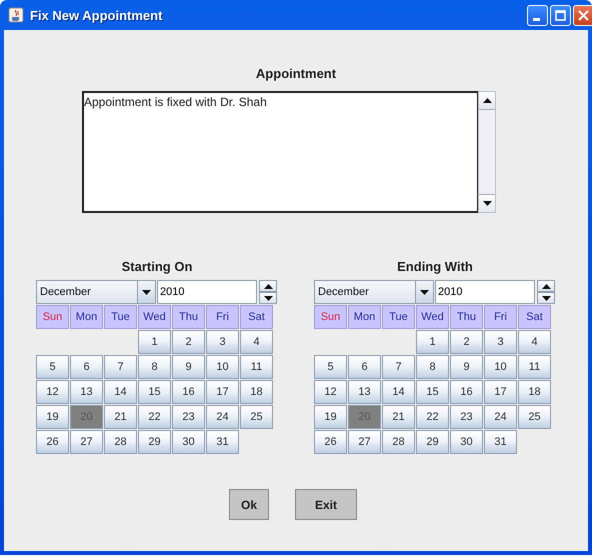 This screenshot has width=592, height=560. Describe the element at coordinates (157, 266) in the screenshot. I see `calendar-title: Starting On` at that location.